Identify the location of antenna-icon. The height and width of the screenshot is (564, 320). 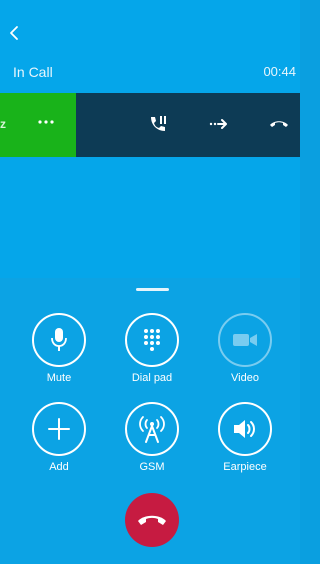
(152, 429).